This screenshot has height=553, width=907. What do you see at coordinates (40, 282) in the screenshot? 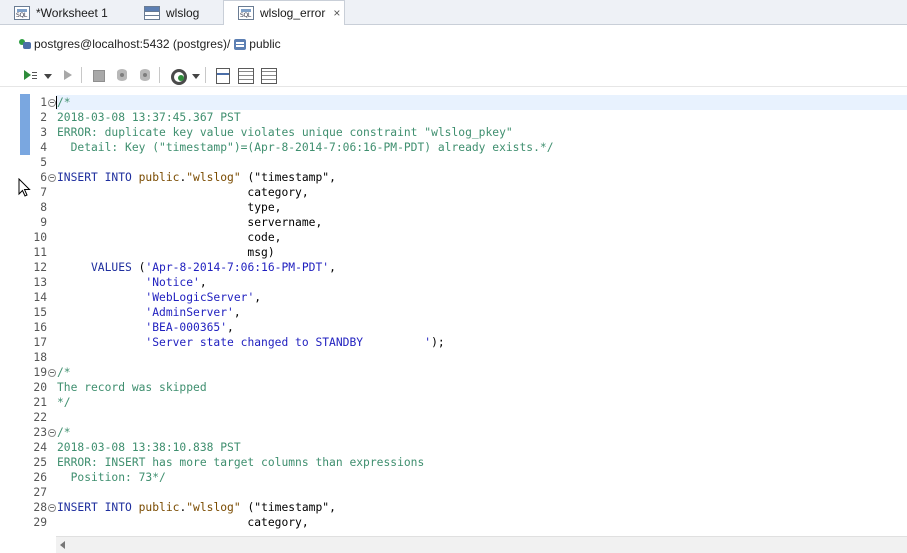
I see `line-number: 13` at bounding box center [40, 282].